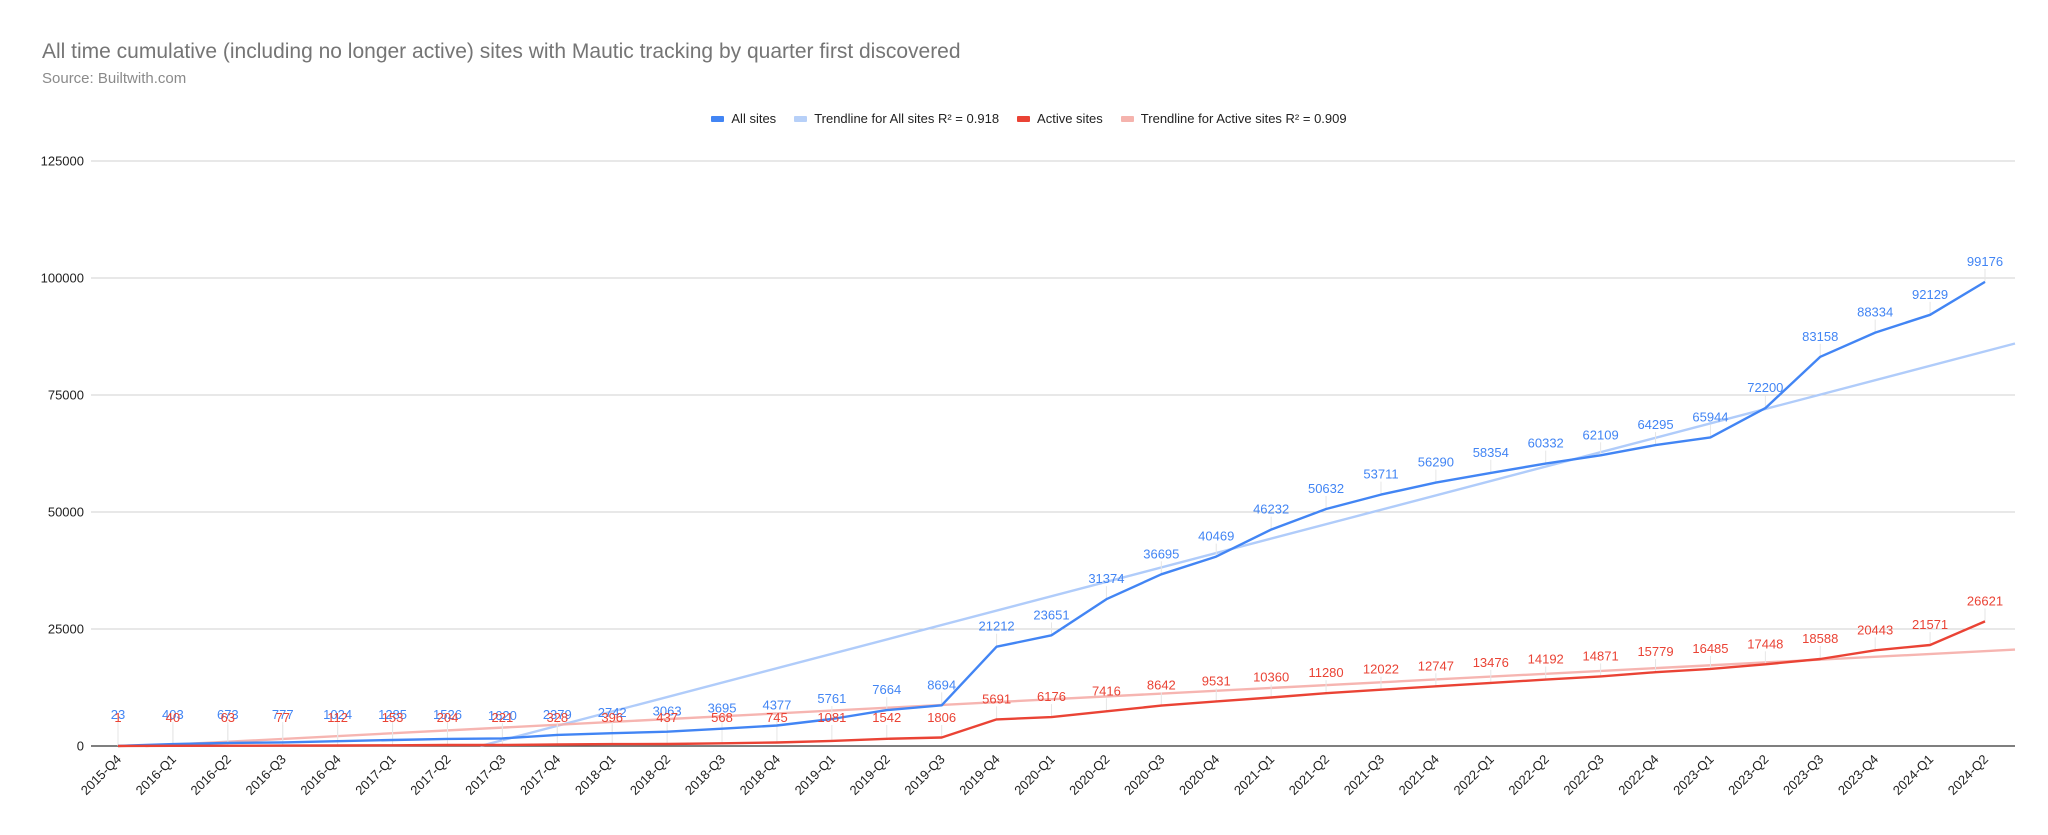  I want to click on data-label-active-sites: 14192, so click(1546, 659).